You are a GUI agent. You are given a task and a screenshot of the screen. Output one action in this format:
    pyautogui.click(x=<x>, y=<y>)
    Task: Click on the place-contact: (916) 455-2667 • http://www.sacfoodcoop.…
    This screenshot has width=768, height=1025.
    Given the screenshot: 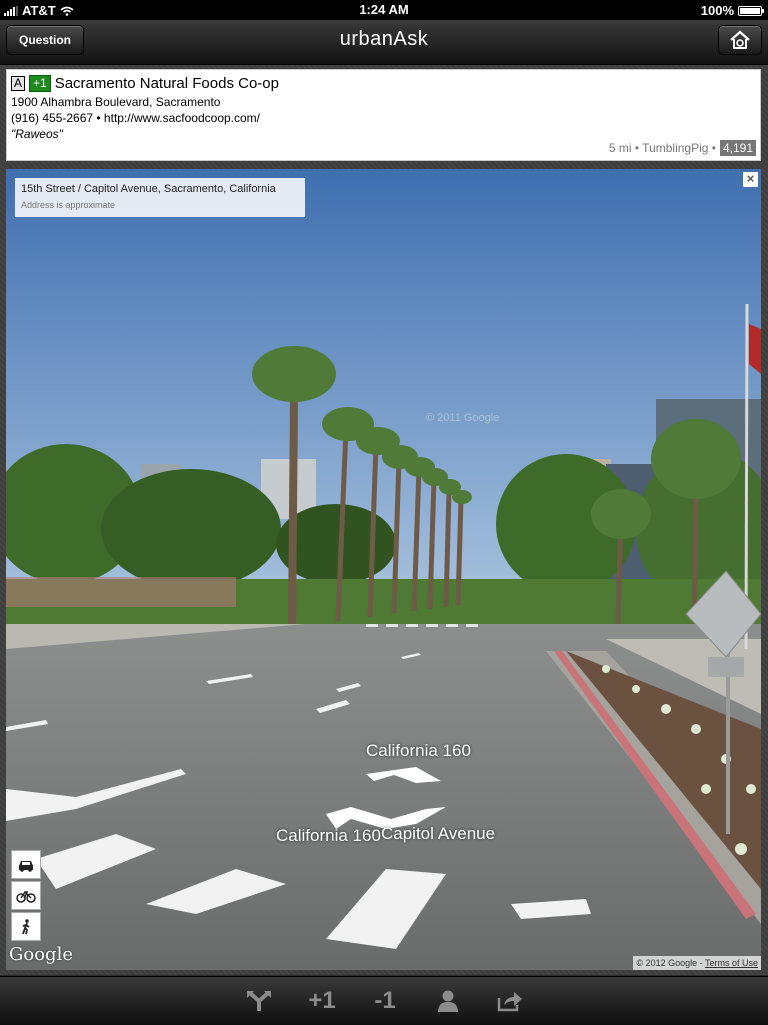 What is the action you would take?
    pyautogui.click(x=135, y=118)
    